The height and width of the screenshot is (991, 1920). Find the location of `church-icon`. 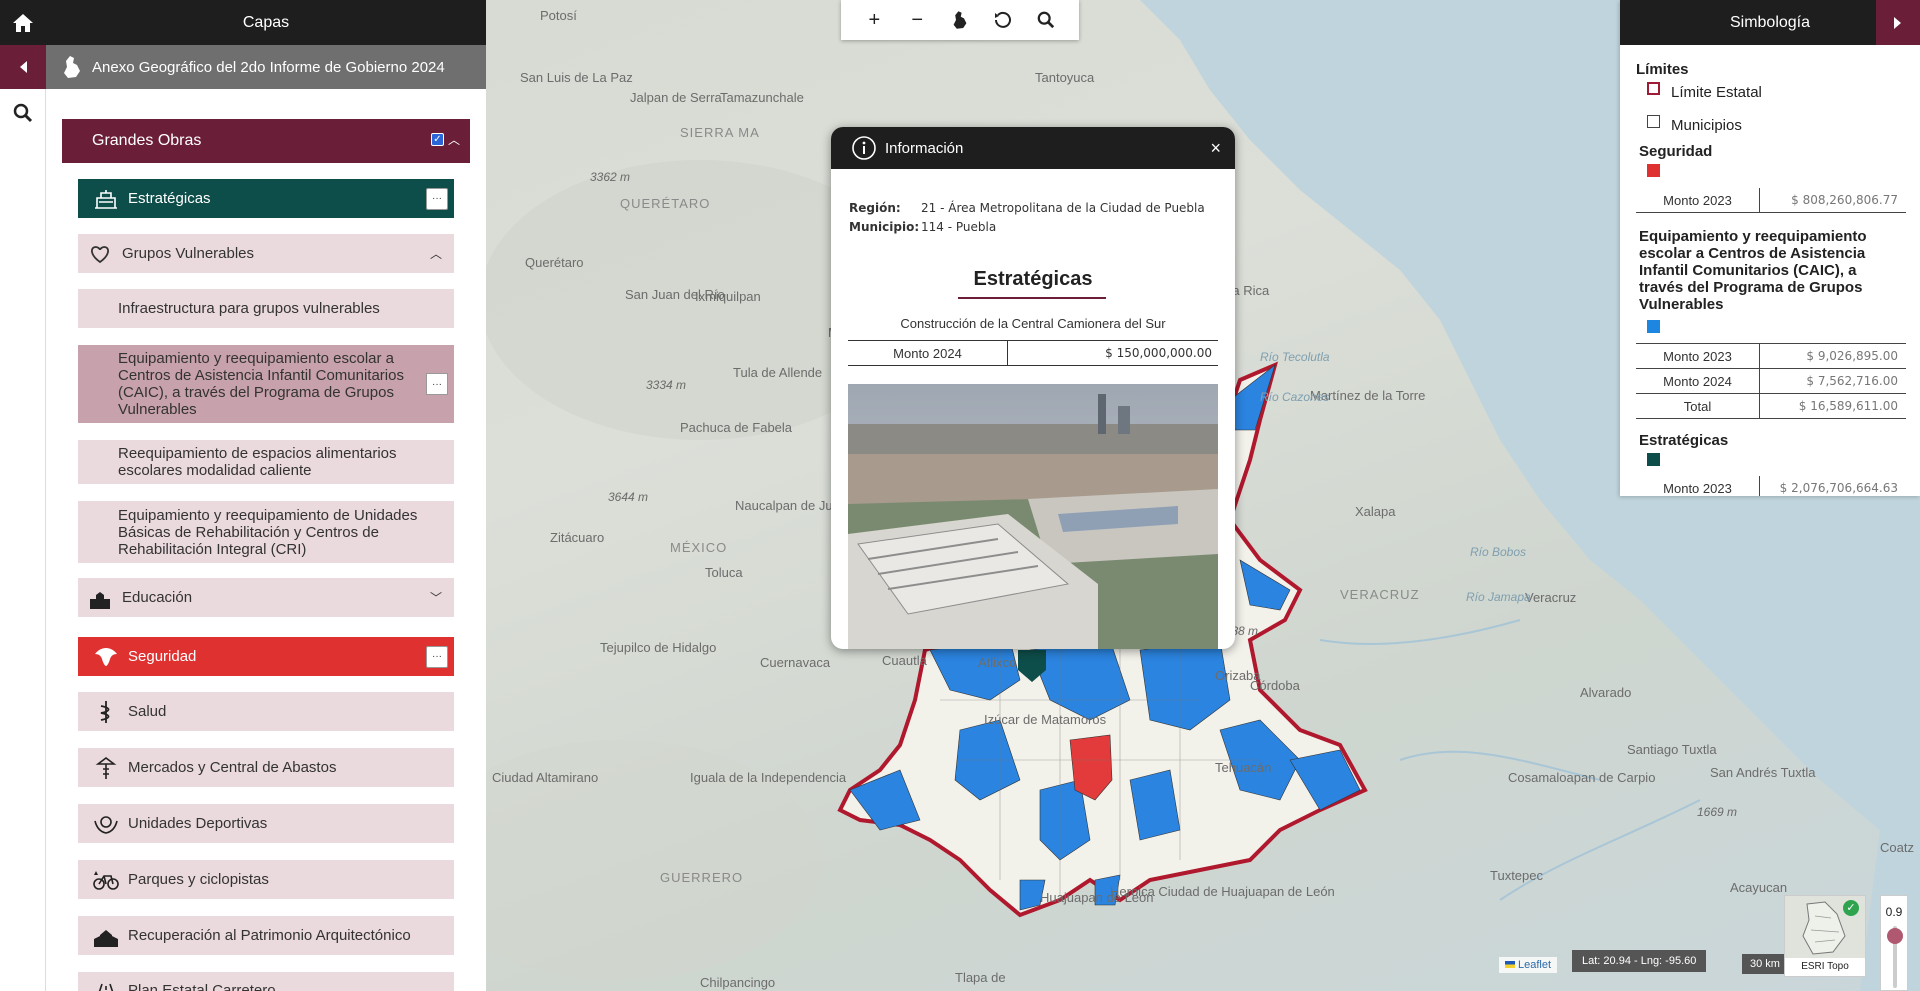

church-icon is located at coordinates (106, 936).